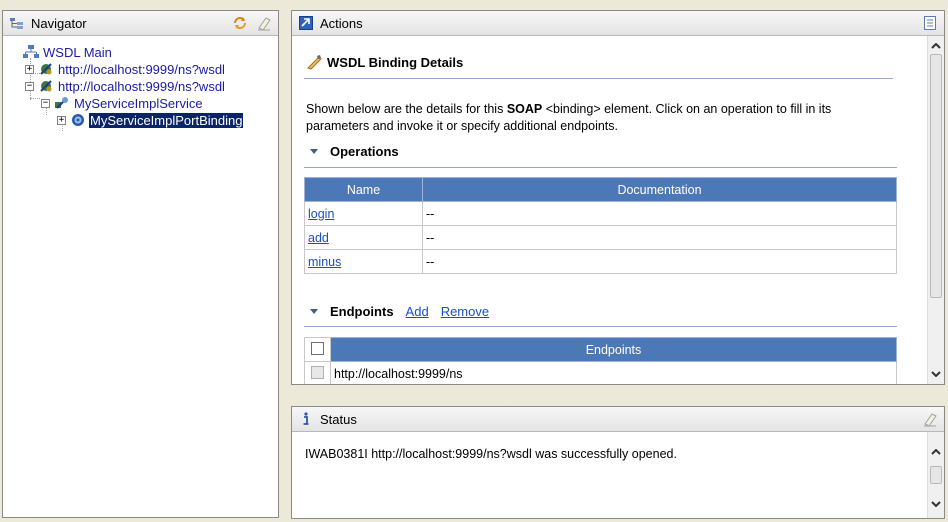 The height and width of the screenshot is (522, 948). I want to click on binding-details-heading: WSDL Binding Details, so click(384, 62).